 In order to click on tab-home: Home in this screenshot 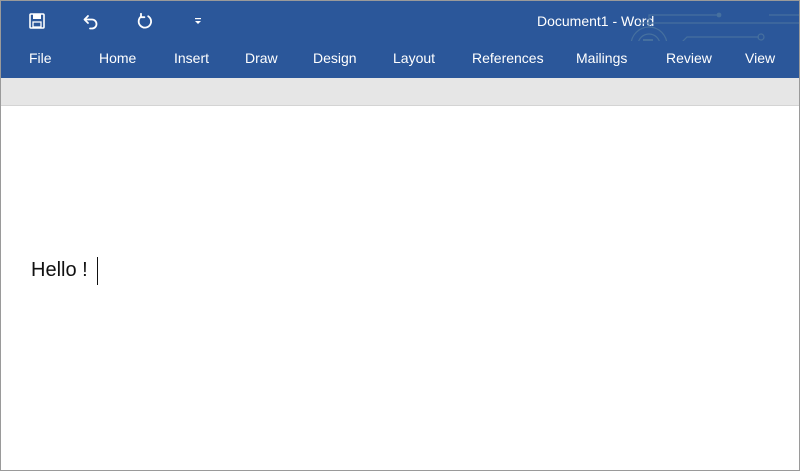, I will do `click(117, 58)`.